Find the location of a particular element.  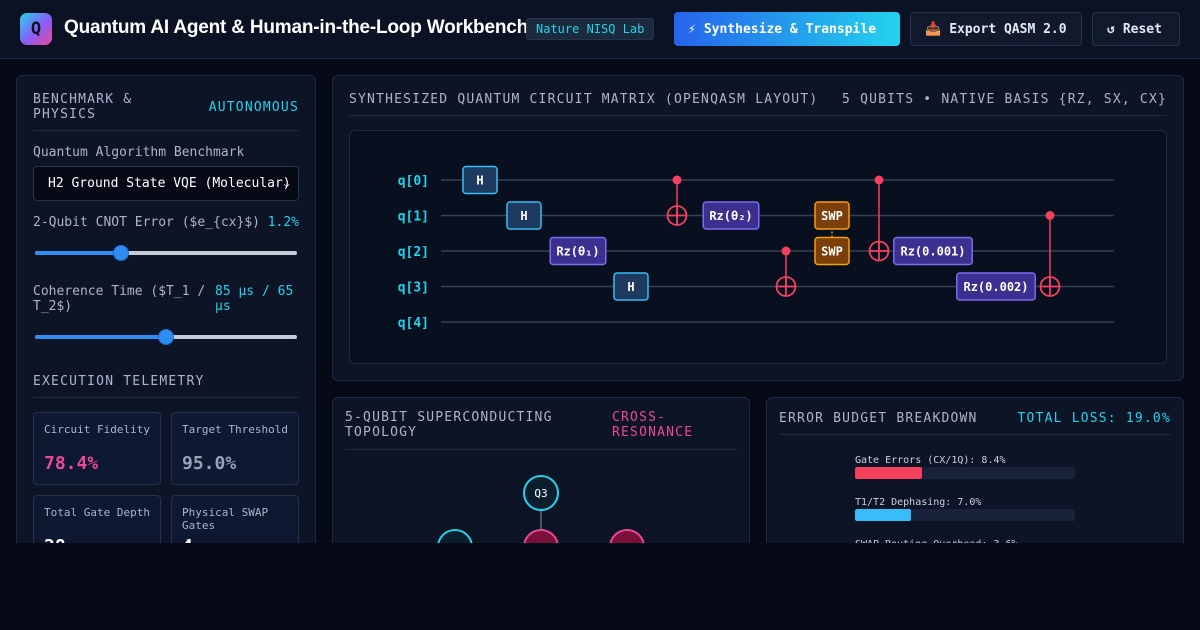

mode-indicator: AUTONOMOUS is located at coordinates (253, 107).